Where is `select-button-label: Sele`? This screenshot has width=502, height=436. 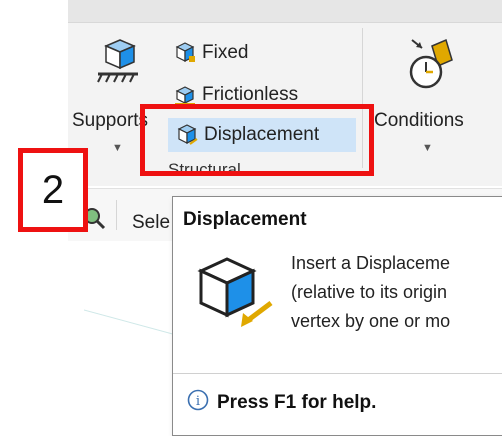 select-button-label: Sele is located at coordinates (151, 223).